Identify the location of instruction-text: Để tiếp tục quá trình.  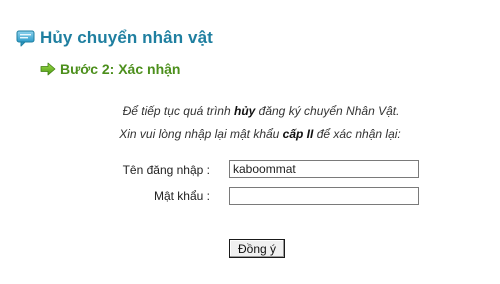
(178, 111).